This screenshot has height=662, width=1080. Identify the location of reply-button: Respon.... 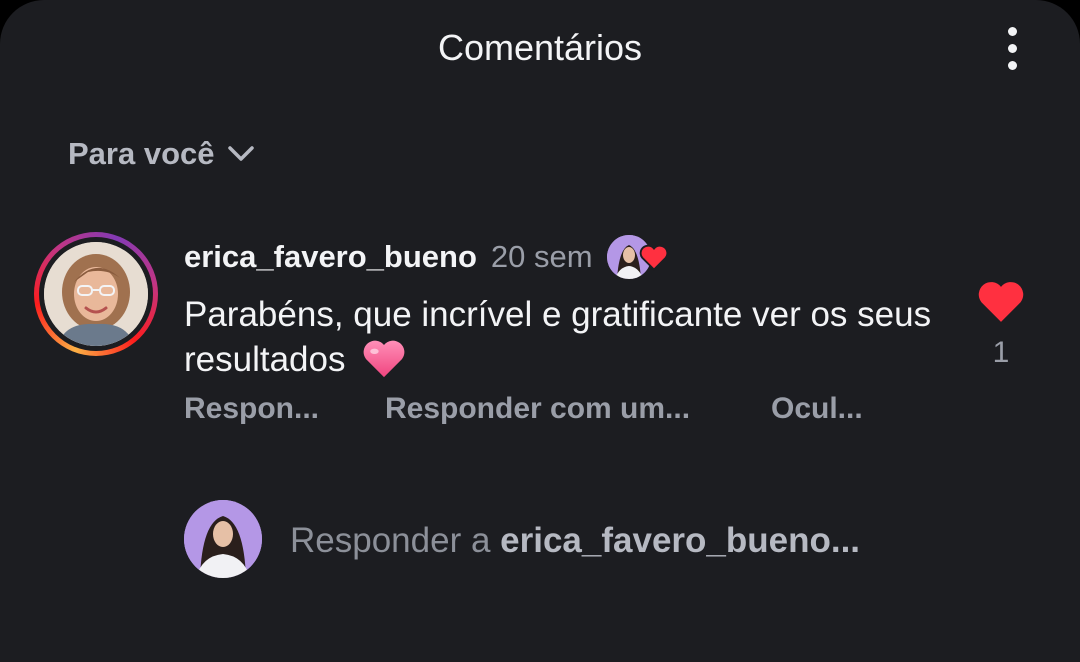
(251, 409).